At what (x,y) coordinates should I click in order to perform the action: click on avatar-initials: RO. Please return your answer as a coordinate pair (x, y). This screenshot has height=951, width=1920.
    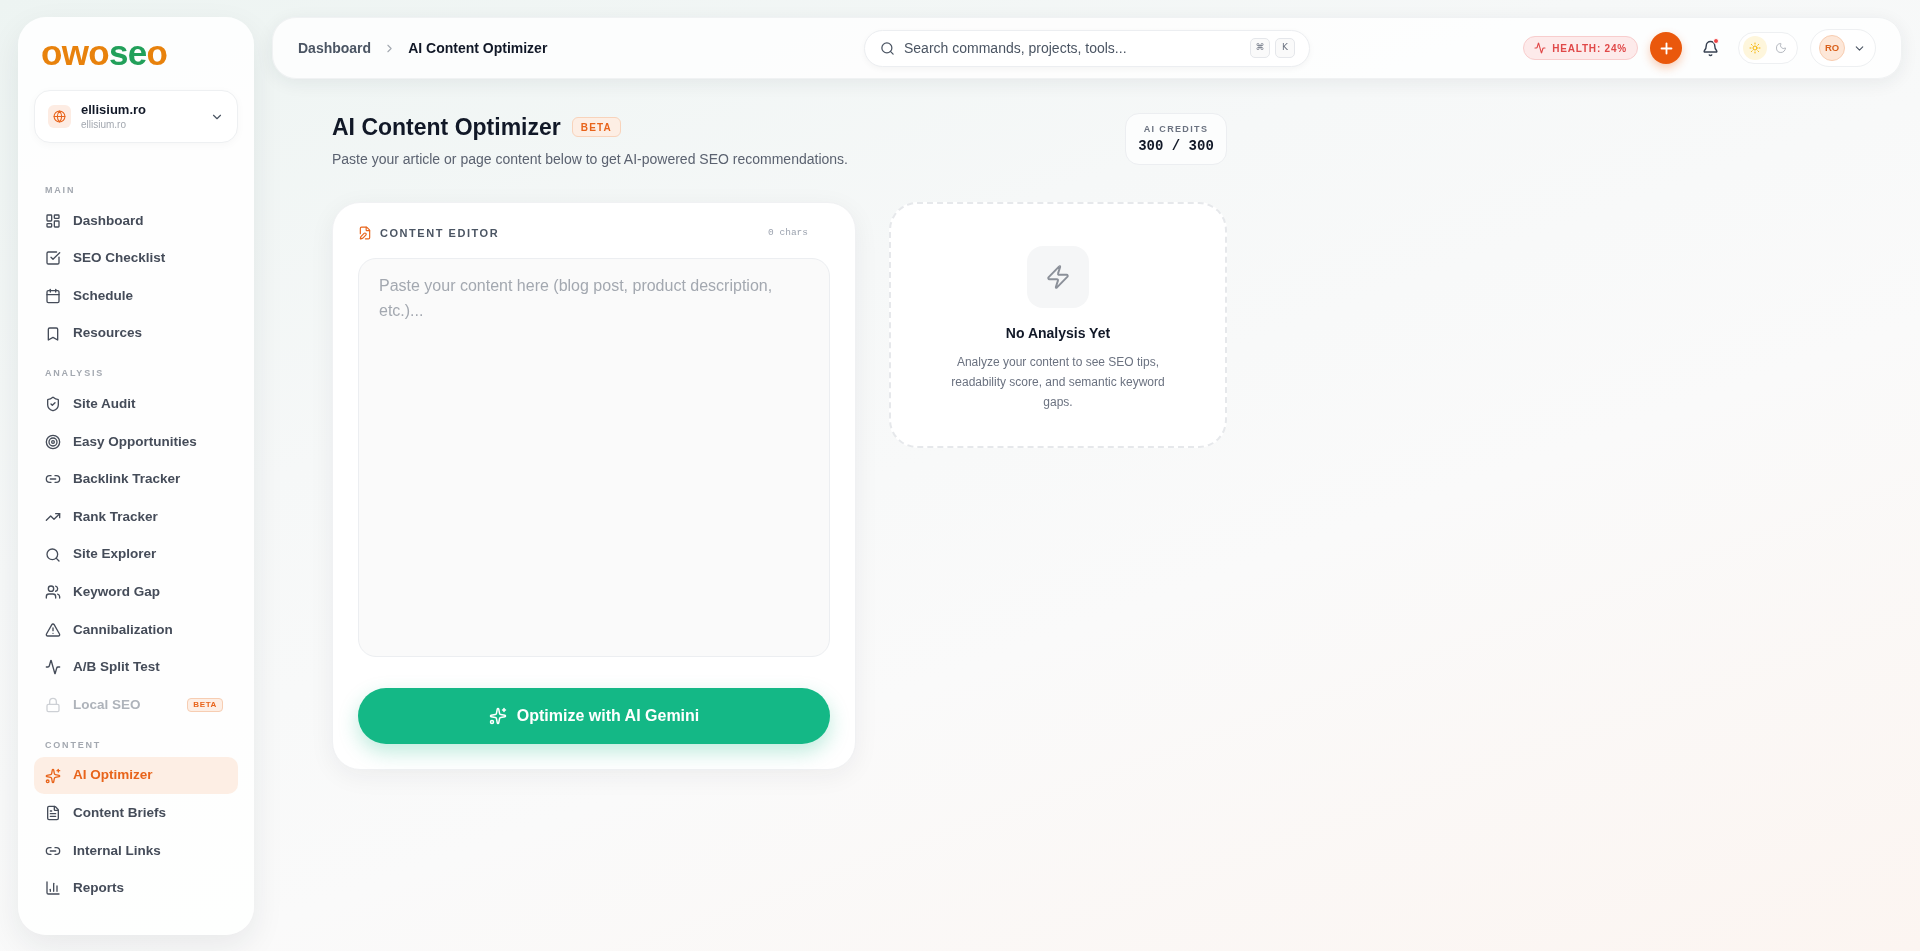
    Looking at the image, I should click on (1832, 48).